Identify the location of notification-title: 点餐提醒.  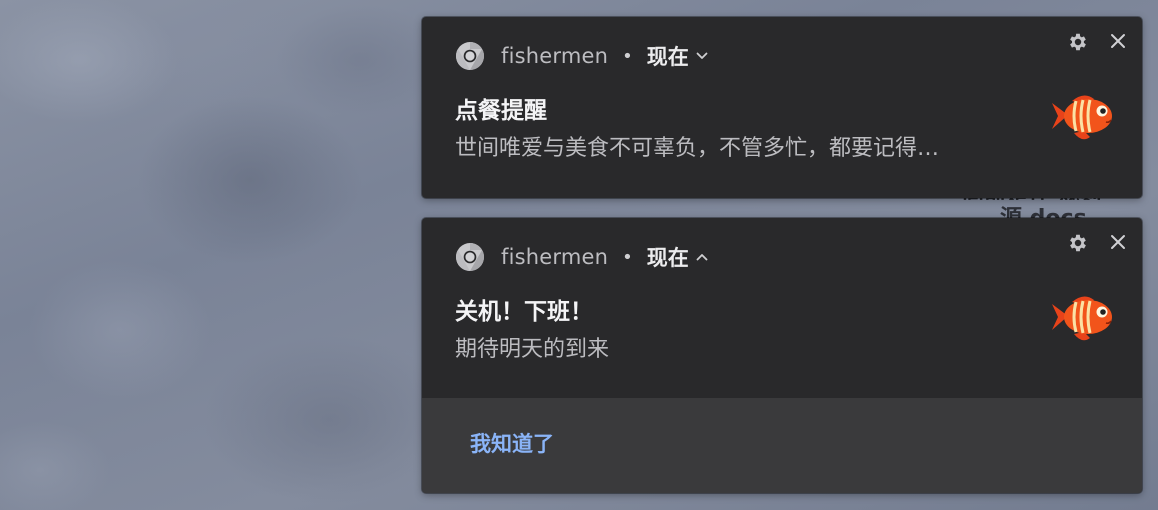
(501, 111).